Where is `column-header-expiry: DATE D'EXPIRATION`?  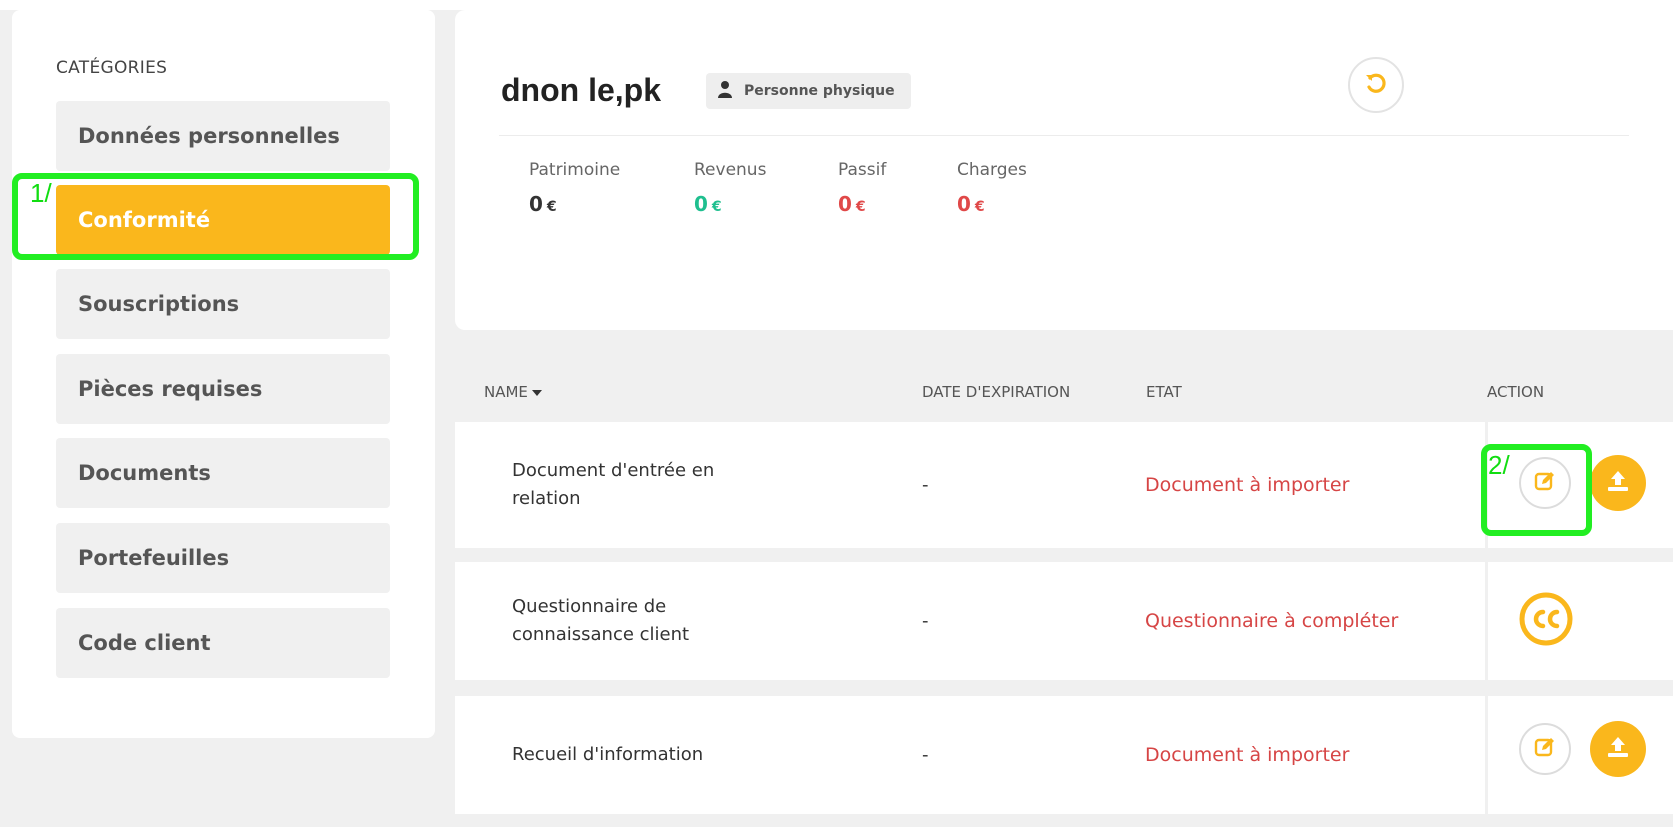
column-header-expiry: DATE D'EXPIRATION is located at coordinates (996, 392).